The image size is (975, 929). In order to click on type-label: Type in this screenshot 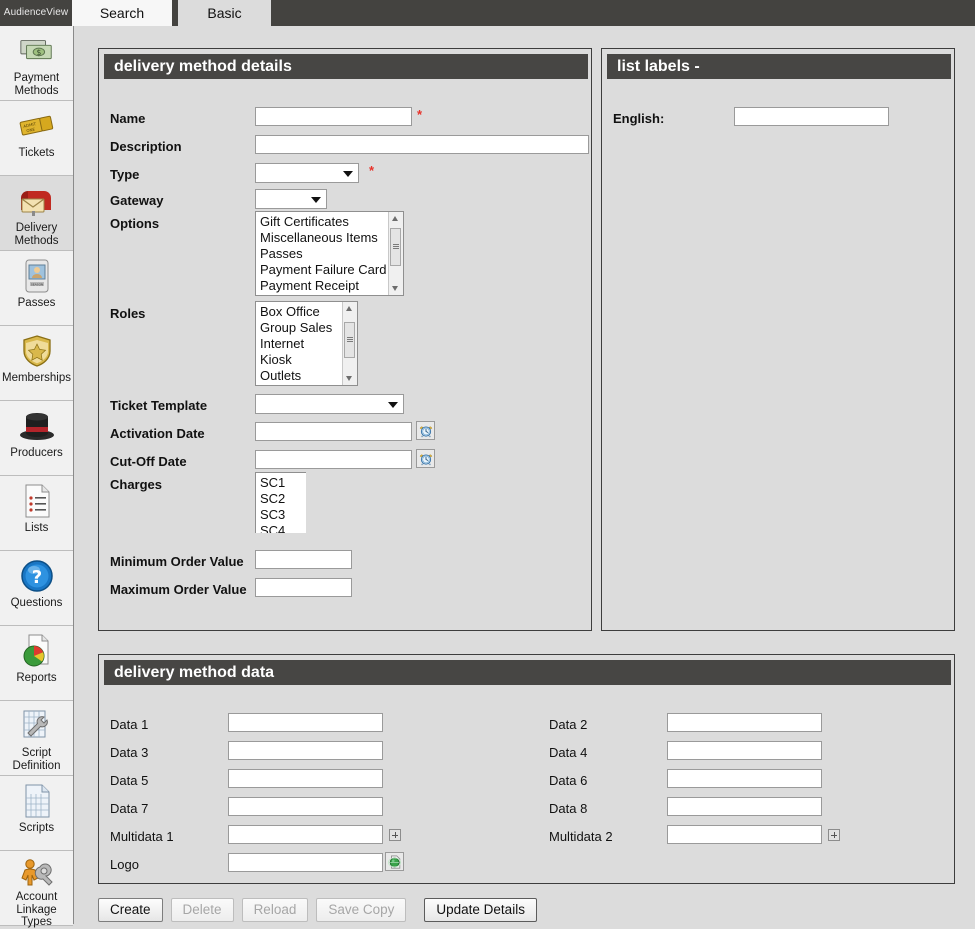, I will do `click(125, 174)`.